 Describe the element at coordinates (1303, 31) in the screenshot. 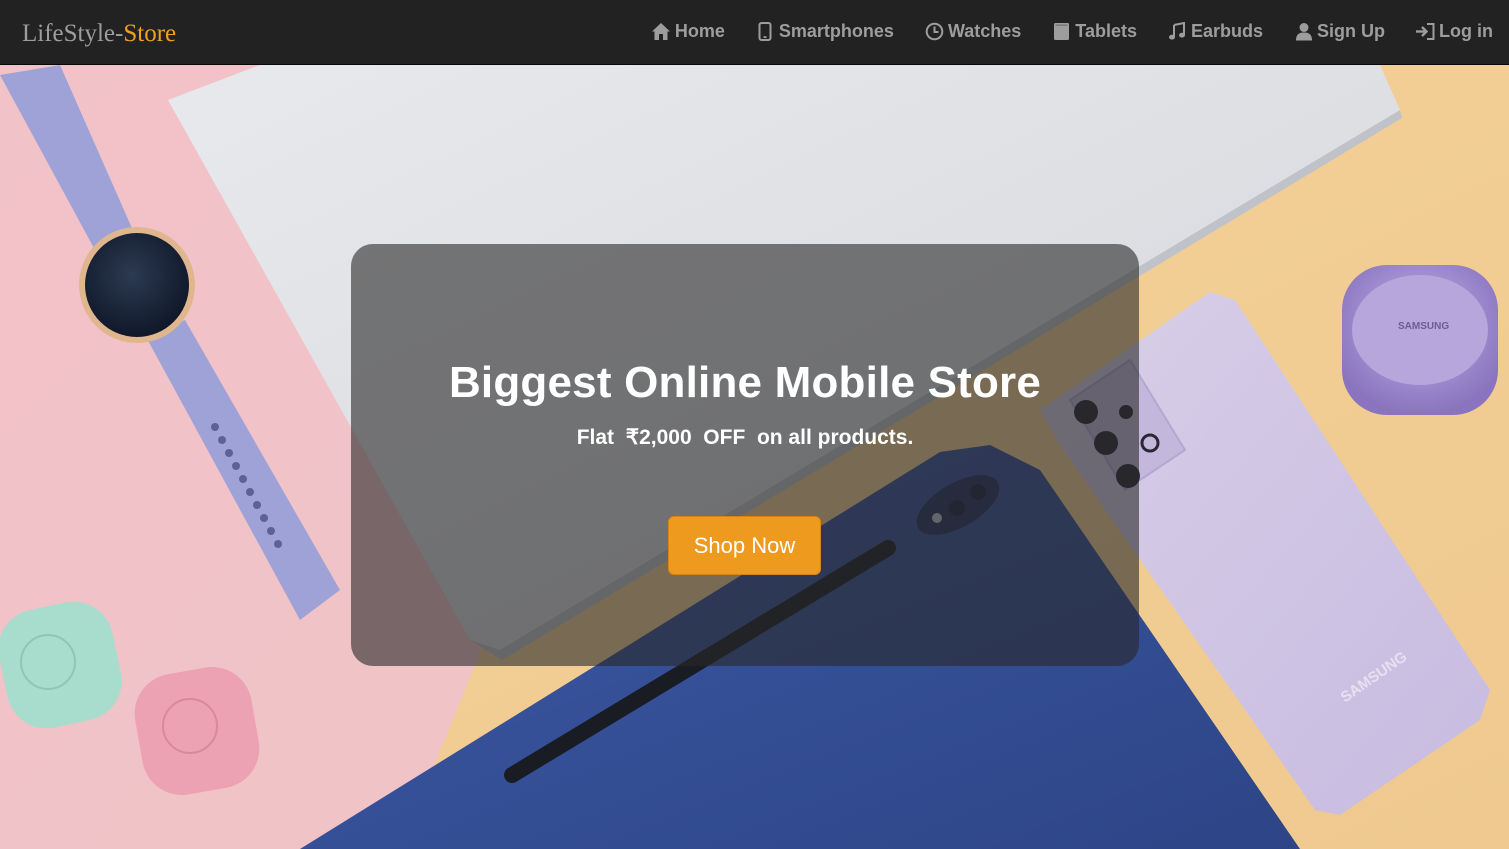

I see `user-icon` at that location.